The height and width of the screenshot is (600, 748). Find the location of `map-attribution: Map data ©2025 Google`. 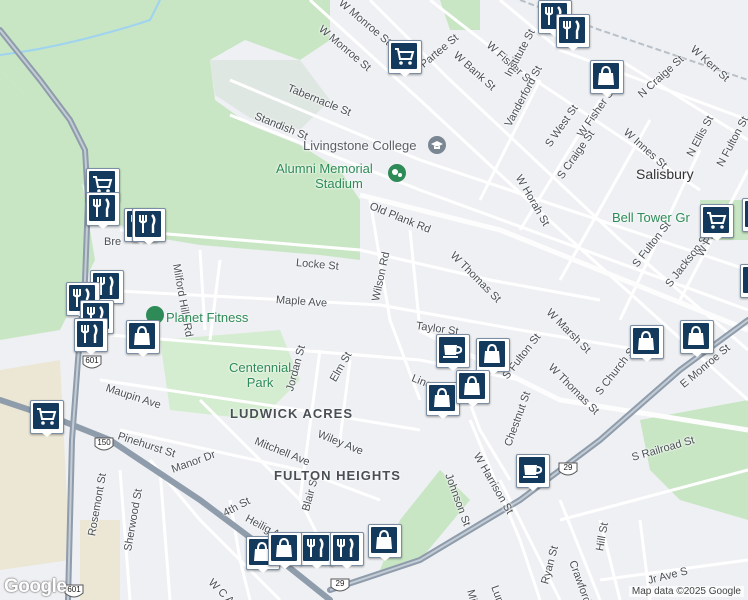

map-attribution: Map data ©2025 Google is located at coordinates (686, 591).